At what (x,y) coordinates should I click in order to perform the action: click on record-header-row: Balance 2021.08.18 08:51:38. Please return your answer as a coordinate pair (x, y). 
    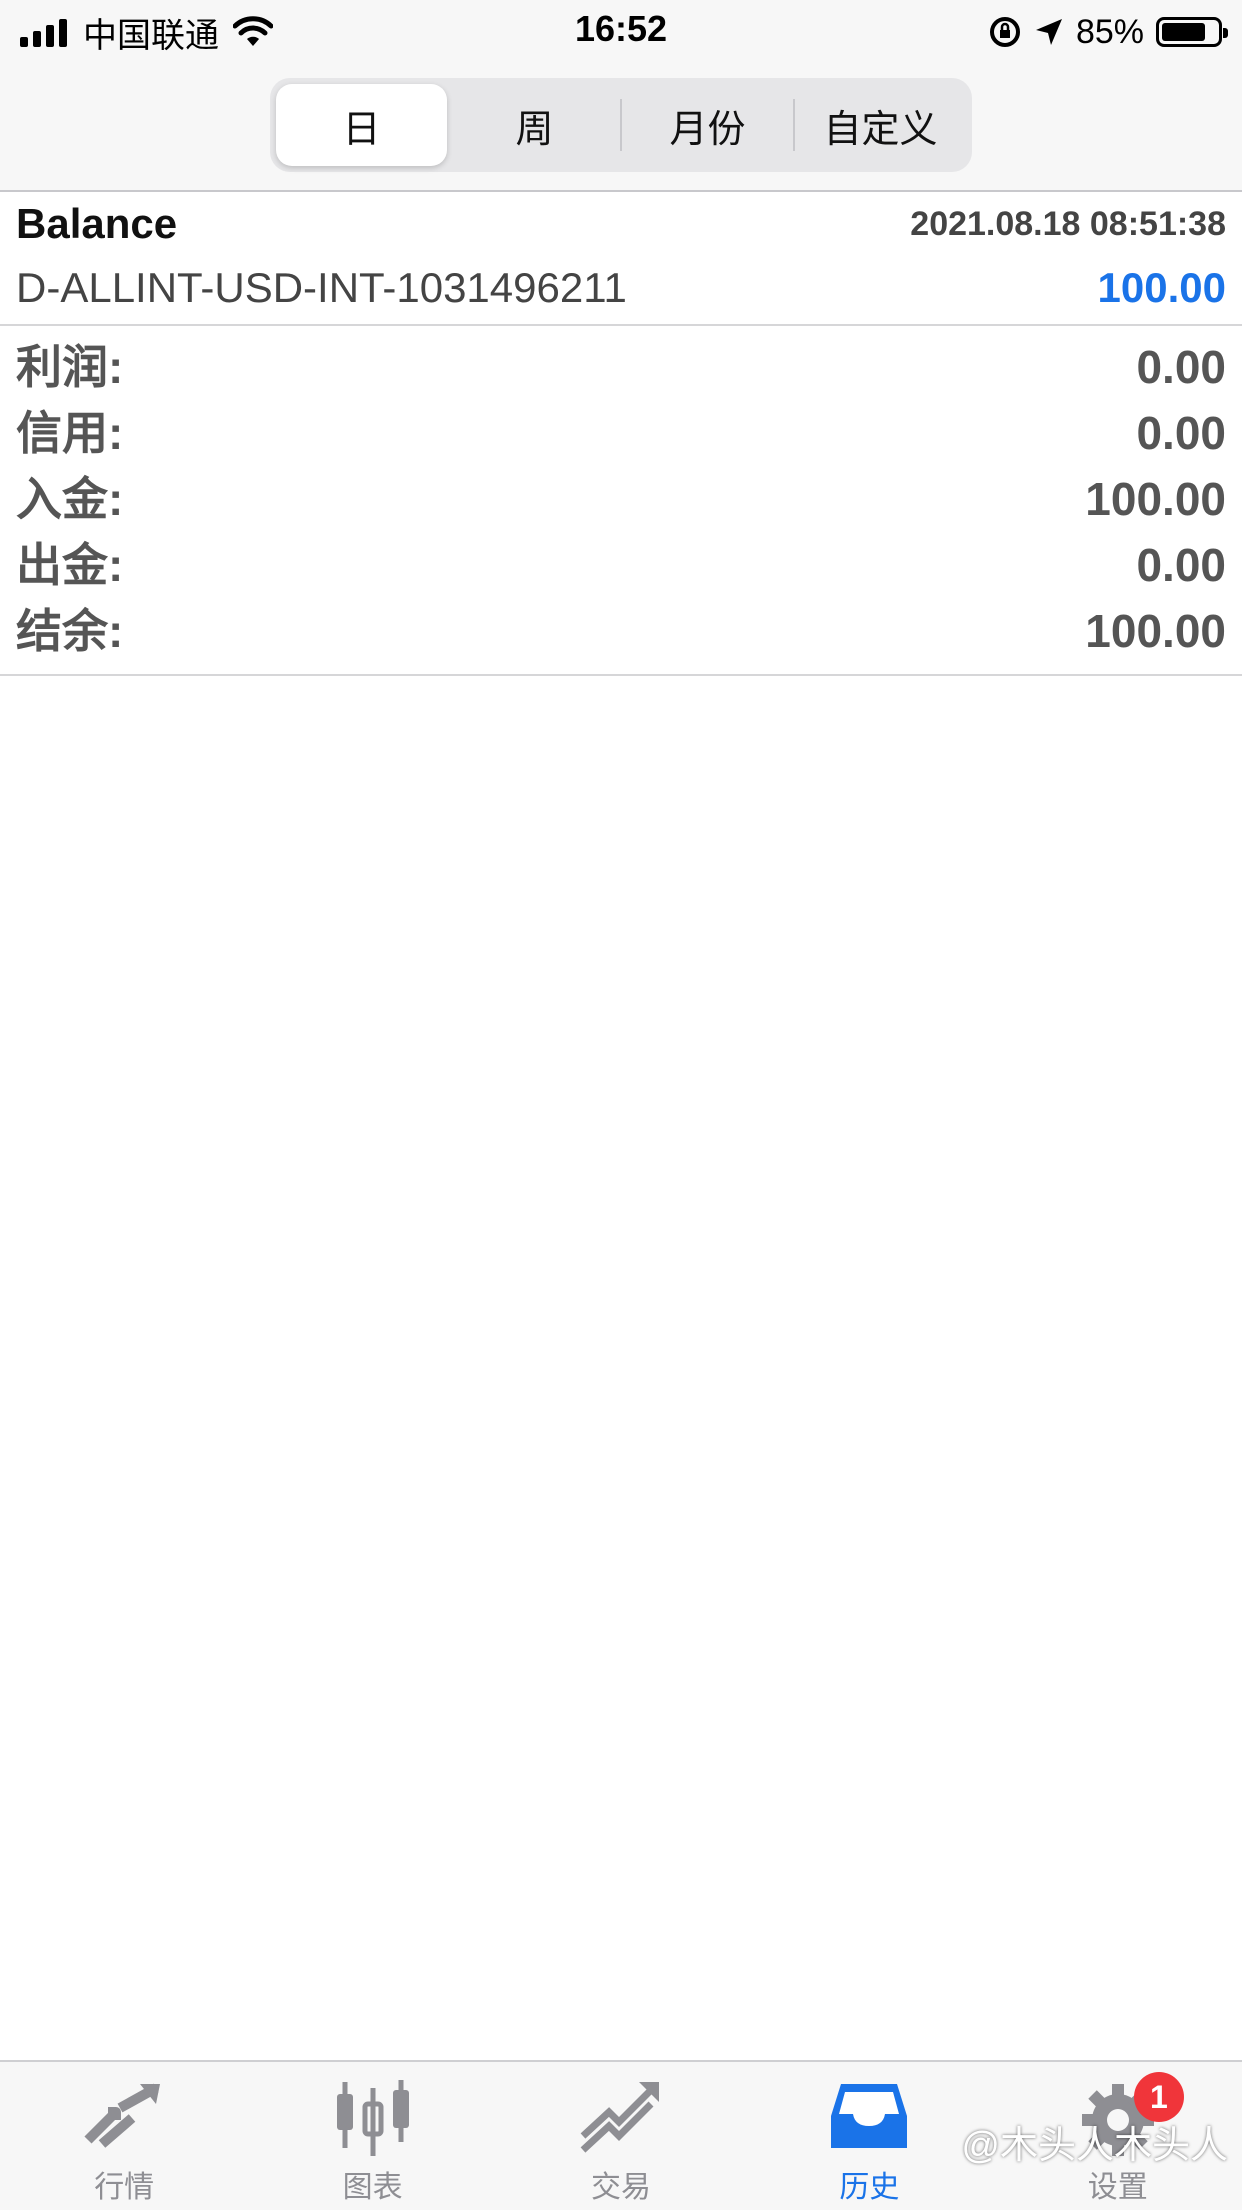
    Looking at the image, I should click on (621, 224).